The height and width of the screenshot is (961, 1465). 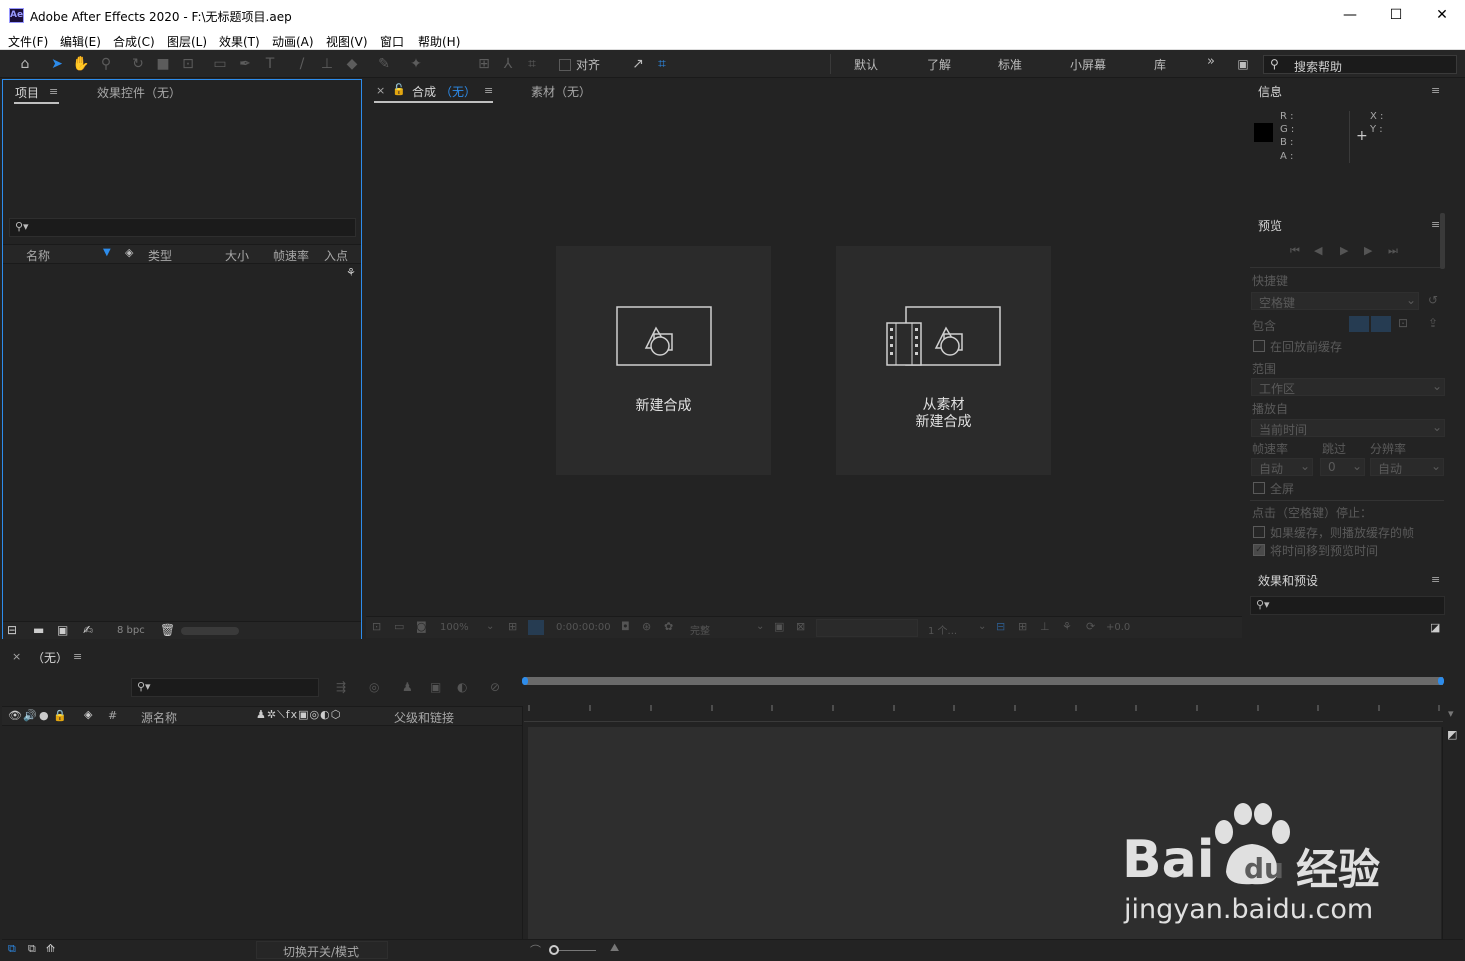 I want to click on col-frame-rate: 帧速率, so click(x=291, y=255).